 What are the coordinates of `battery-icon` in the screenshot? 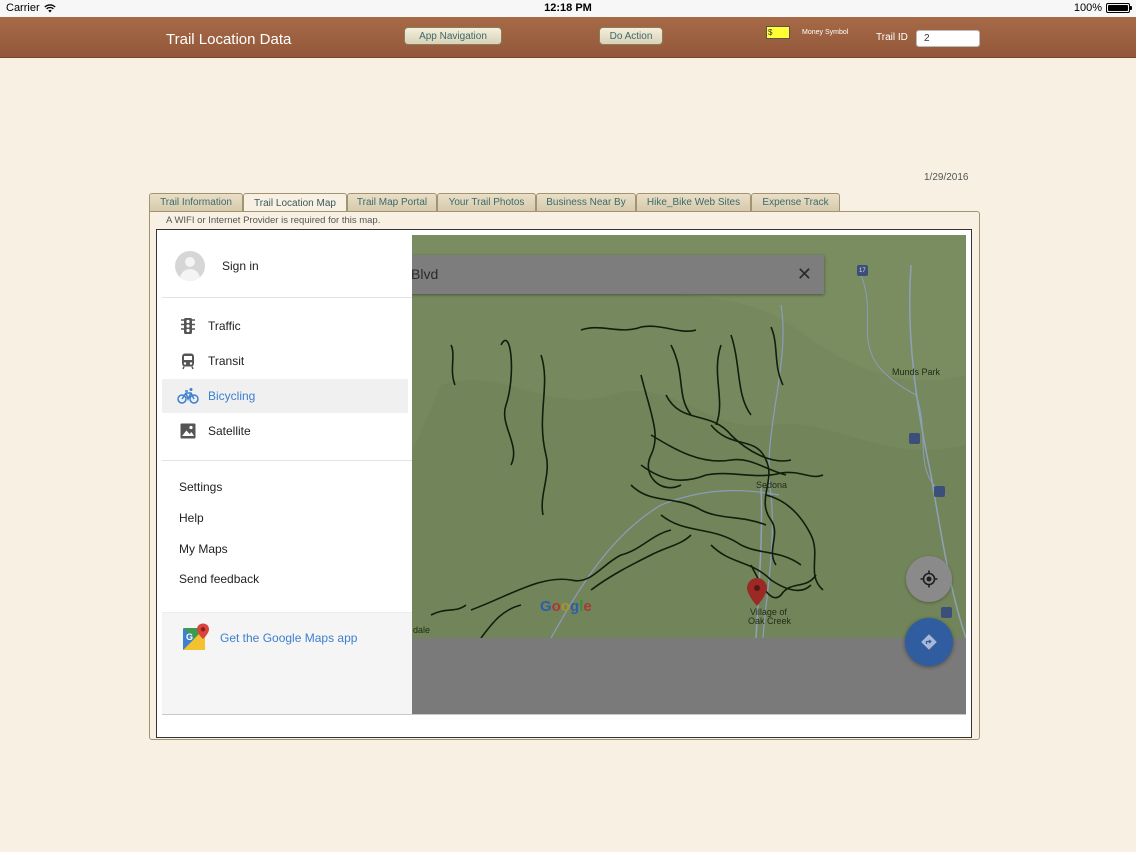 It's located at (1119, 8).